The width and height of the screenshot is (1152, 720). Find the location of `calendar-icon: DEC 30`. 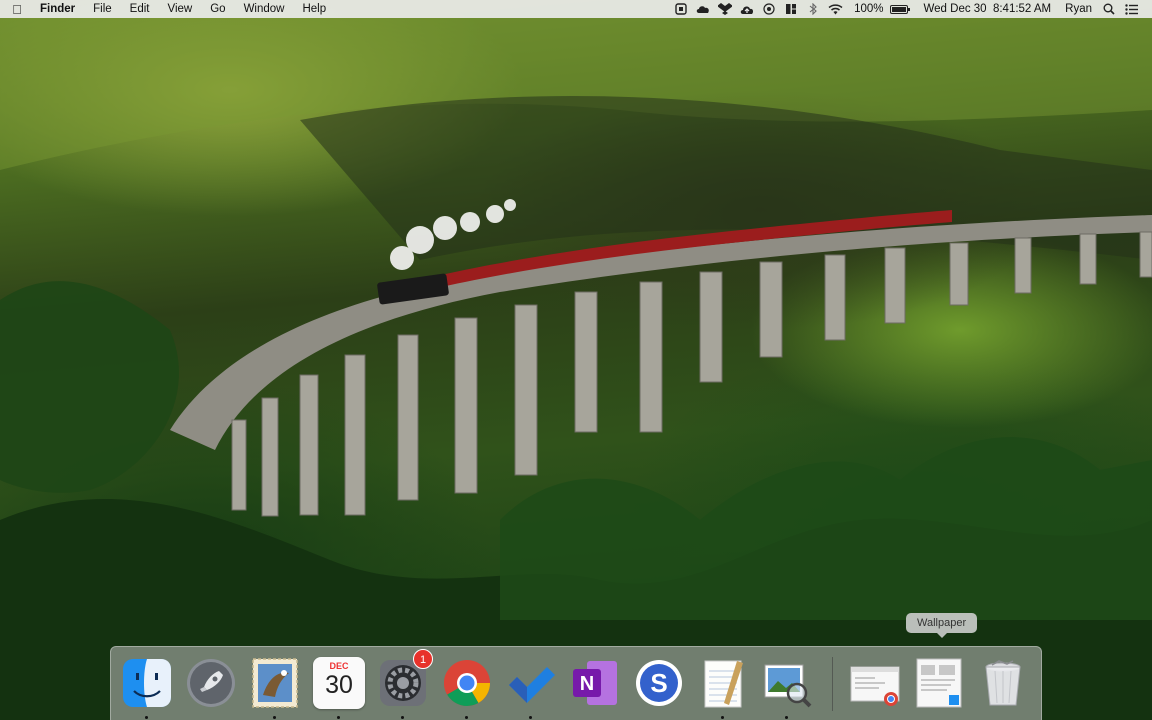

calendar-icon: DEC 30 is located at coordinates (339, 683).